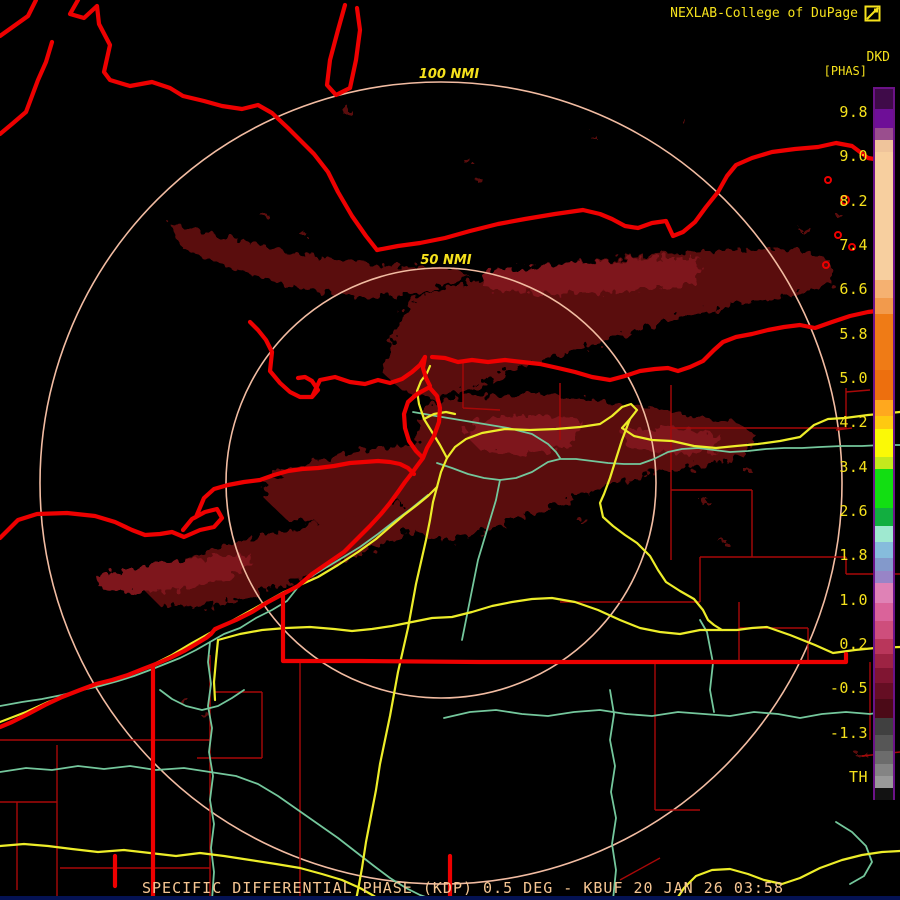 Image resolution: width=900 pixels, height=900 pixels. What do you see at coordinates (872, 13) in the screenshot?
I see `cod-window-icon` at bounding box center [872, 13].